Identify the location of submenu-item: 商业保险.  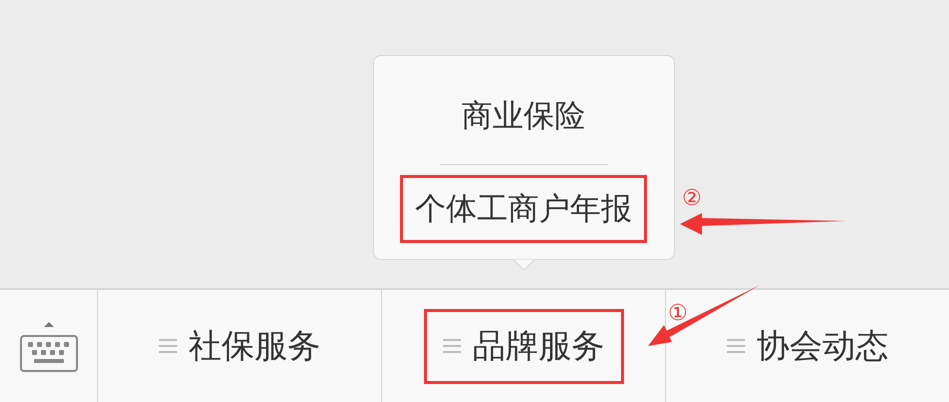
(523, 116).